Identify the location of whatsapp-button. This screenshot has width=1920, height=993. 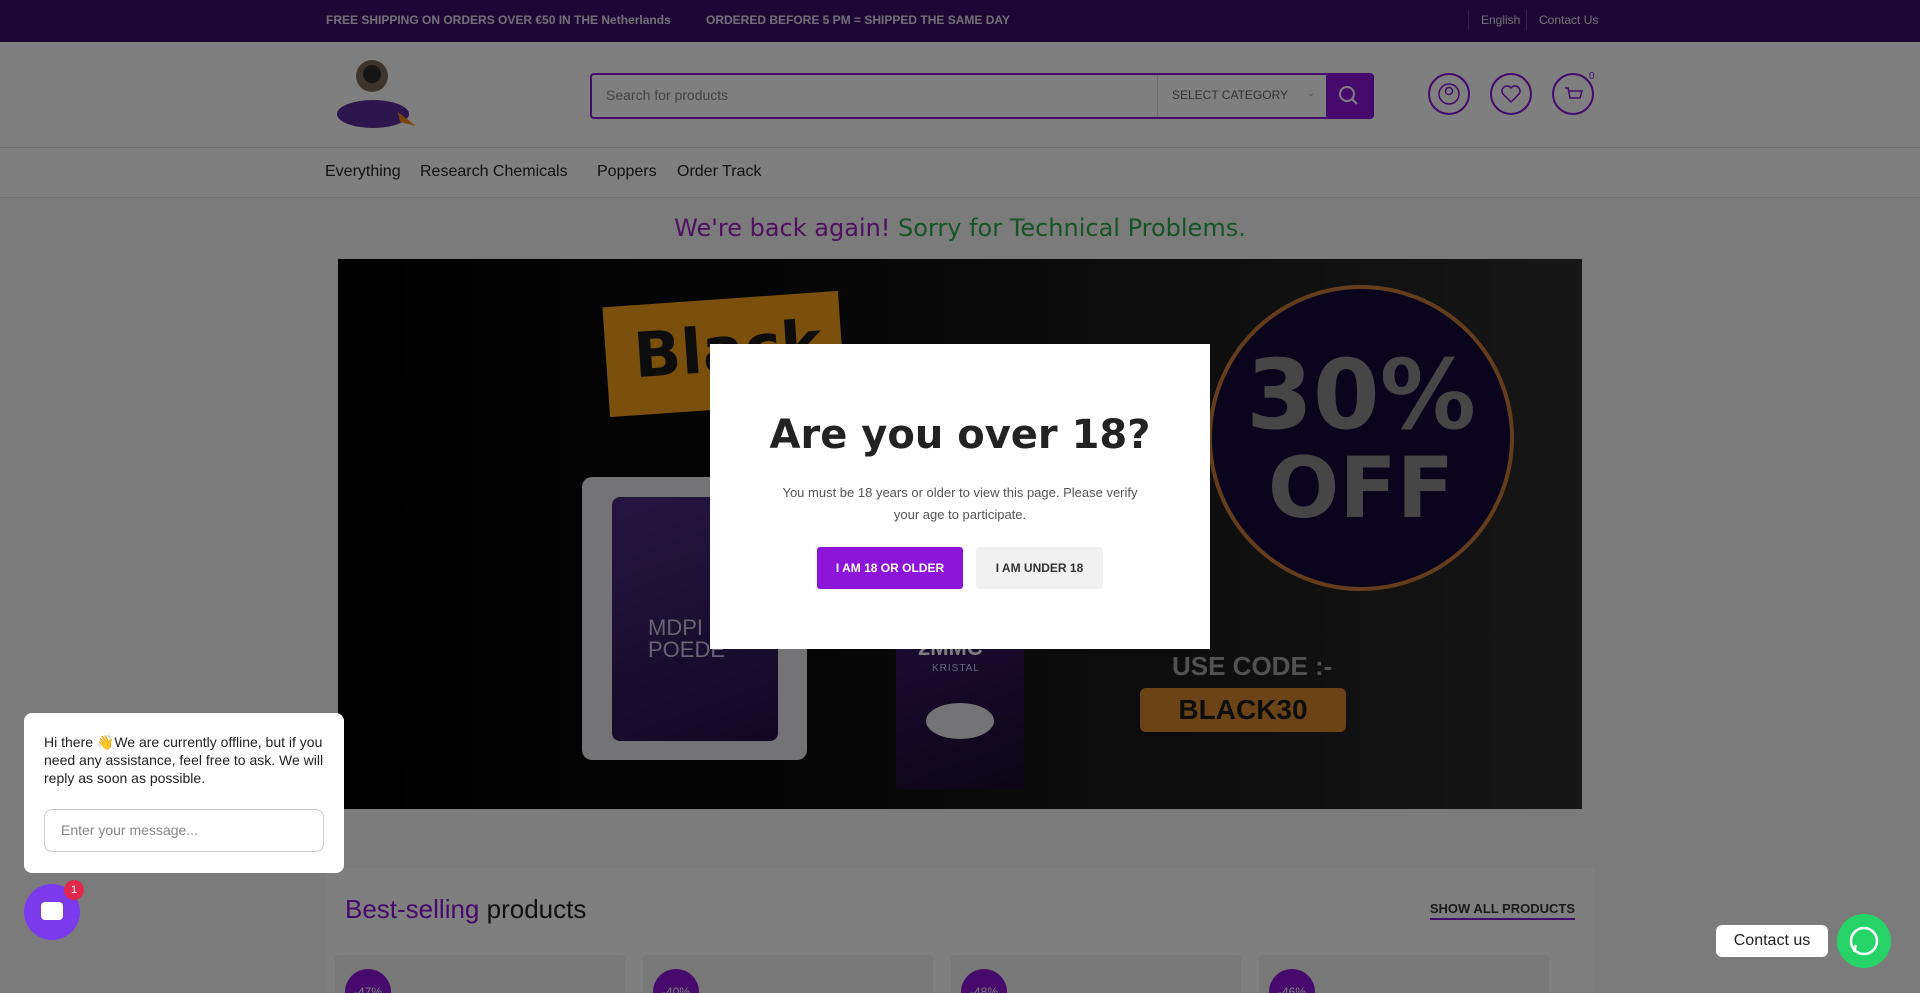
(1864, 941).